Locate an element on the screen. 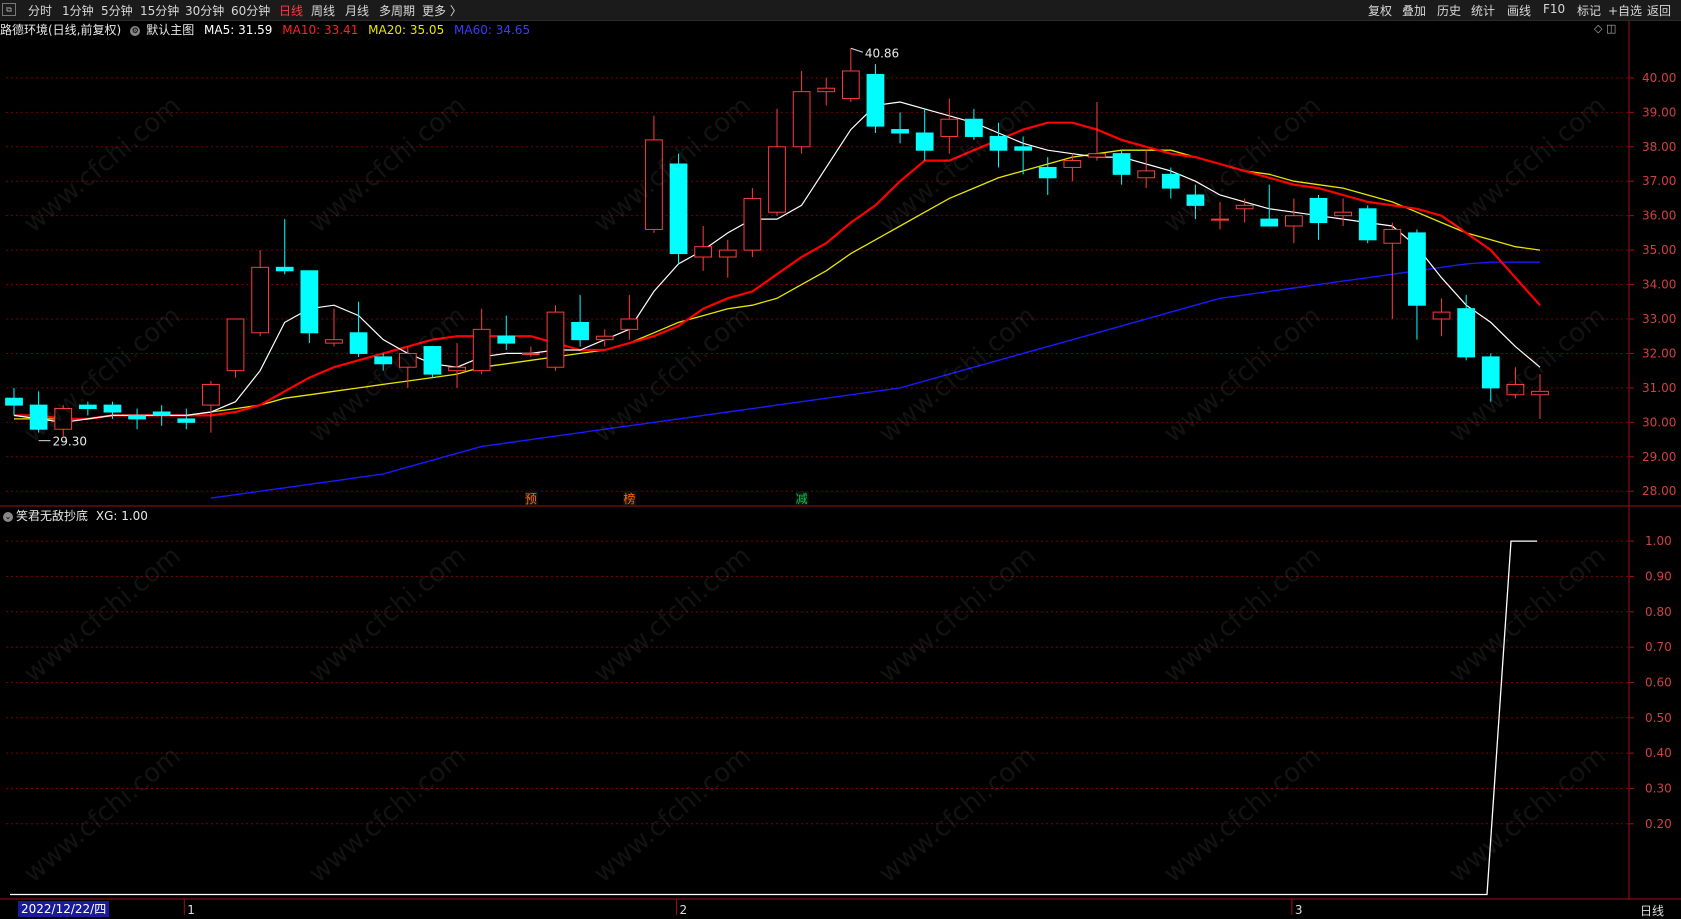 Image resolution: width=1681 pixels, height=919 pixels. price-tick-label: 31.00 is located at coordinates (1659, 388).